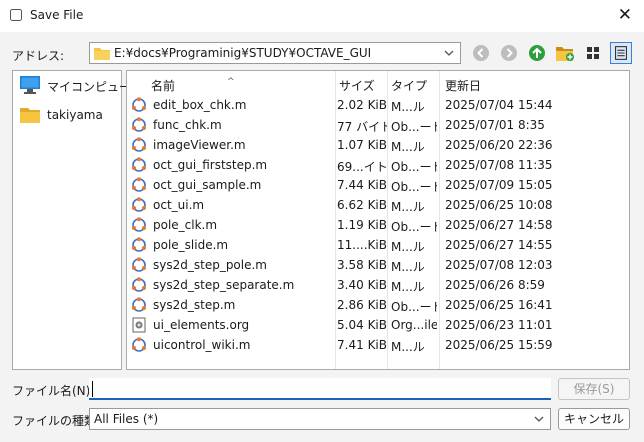  I want to click on filename-label: ファイル名(N):, so click(53, 391).